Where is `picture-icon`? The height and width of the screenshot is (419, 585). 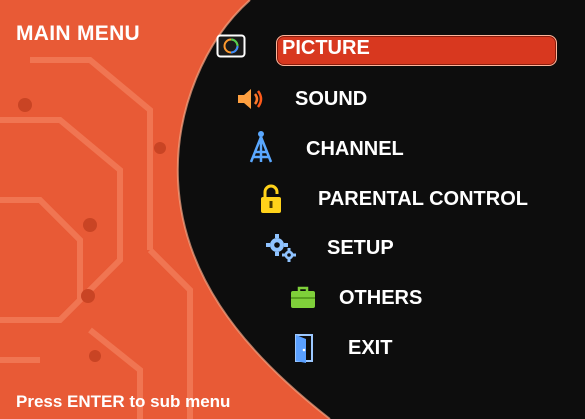
picture-icon is located at coordinates (231, 48).